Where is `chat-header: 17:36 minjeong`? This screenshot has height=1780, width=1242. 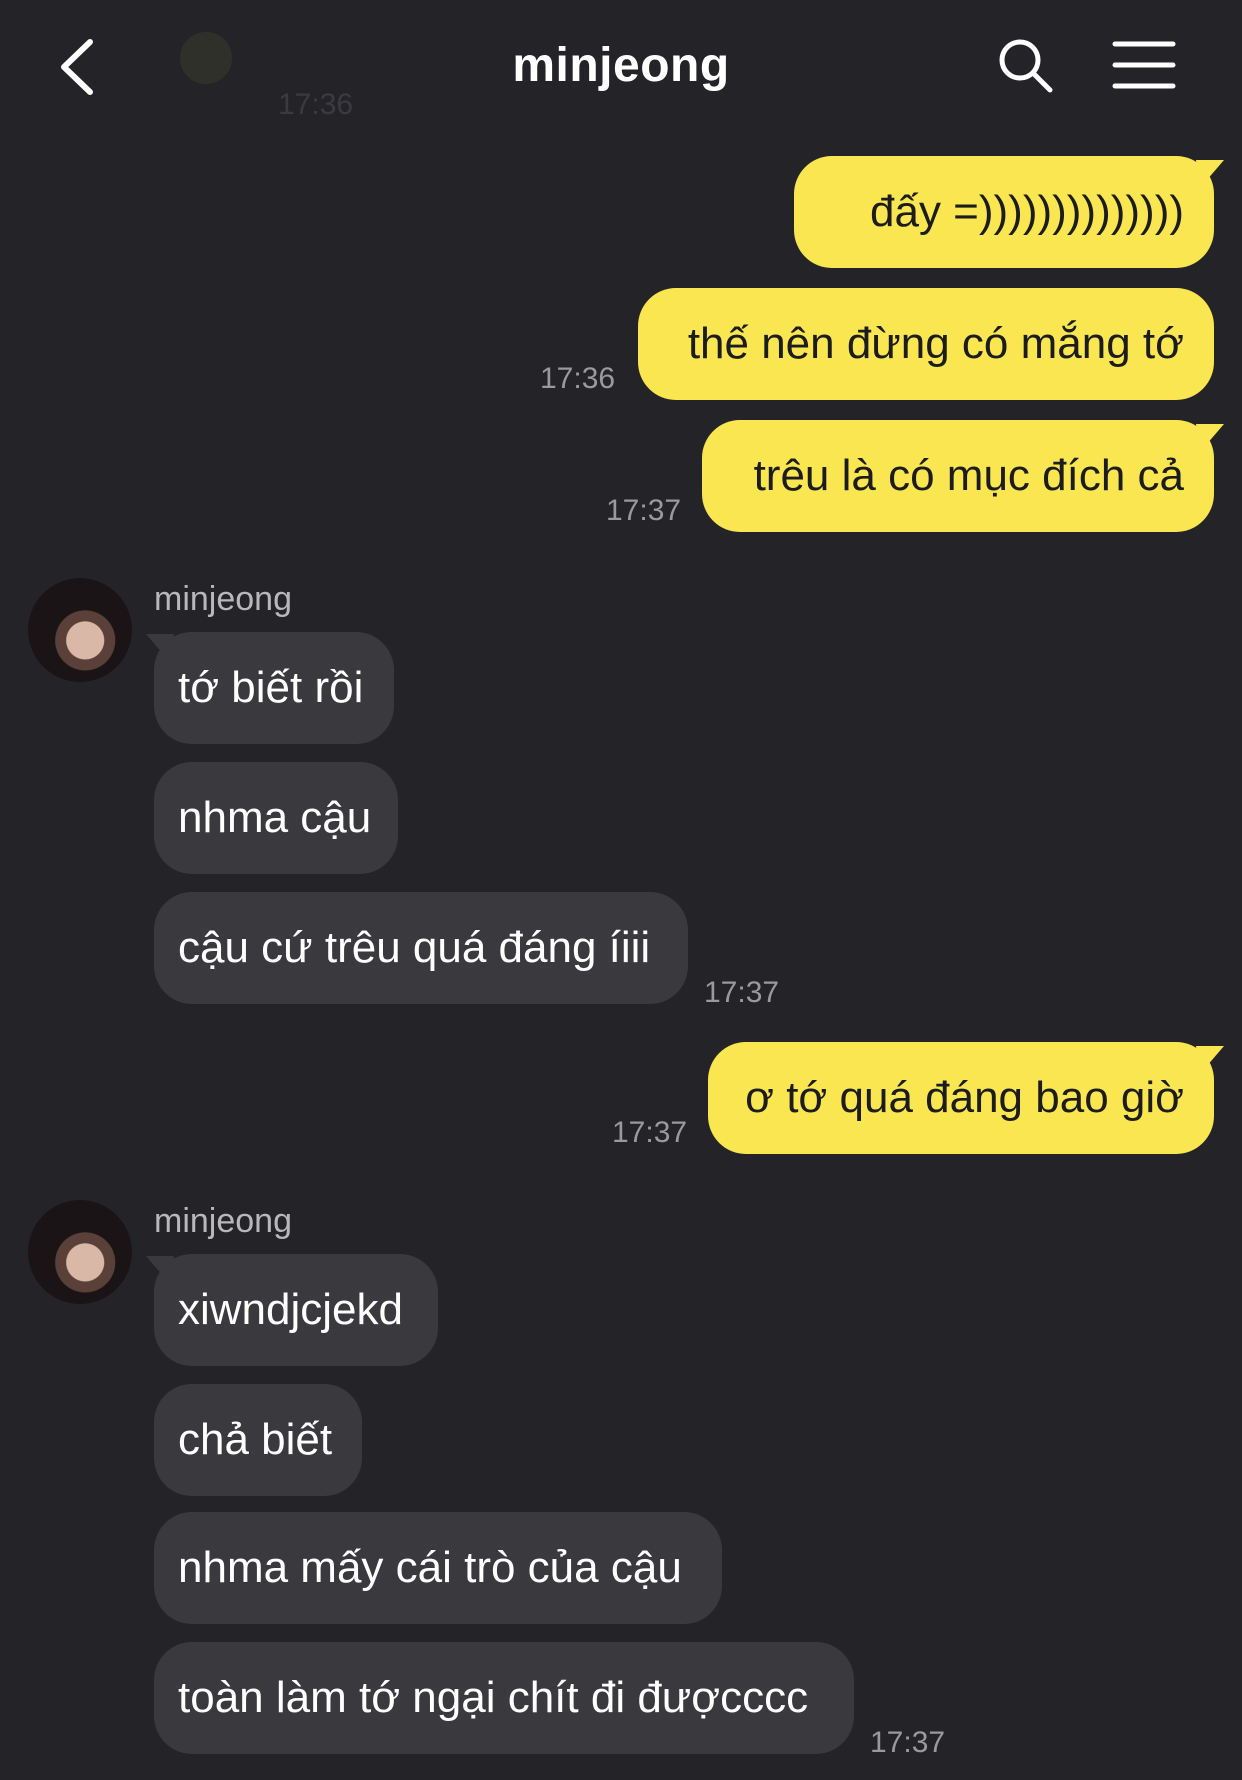 chat-header: 17:36 minjeong is located at coordinates (621, 65).